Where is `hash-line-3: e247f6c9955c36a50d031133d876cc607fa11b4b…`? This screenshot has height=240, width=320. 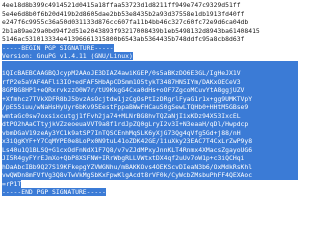
hash-line-3: e247f6c9955c36a50d031133d876cc607fa11b4b… is located at coordinates (125, 22).